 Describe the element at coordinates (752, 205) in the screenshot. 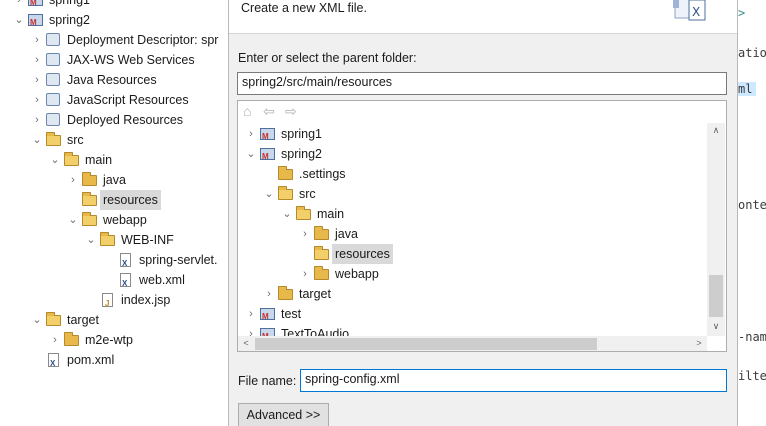

I see `editor-fragment: onte` at that location.